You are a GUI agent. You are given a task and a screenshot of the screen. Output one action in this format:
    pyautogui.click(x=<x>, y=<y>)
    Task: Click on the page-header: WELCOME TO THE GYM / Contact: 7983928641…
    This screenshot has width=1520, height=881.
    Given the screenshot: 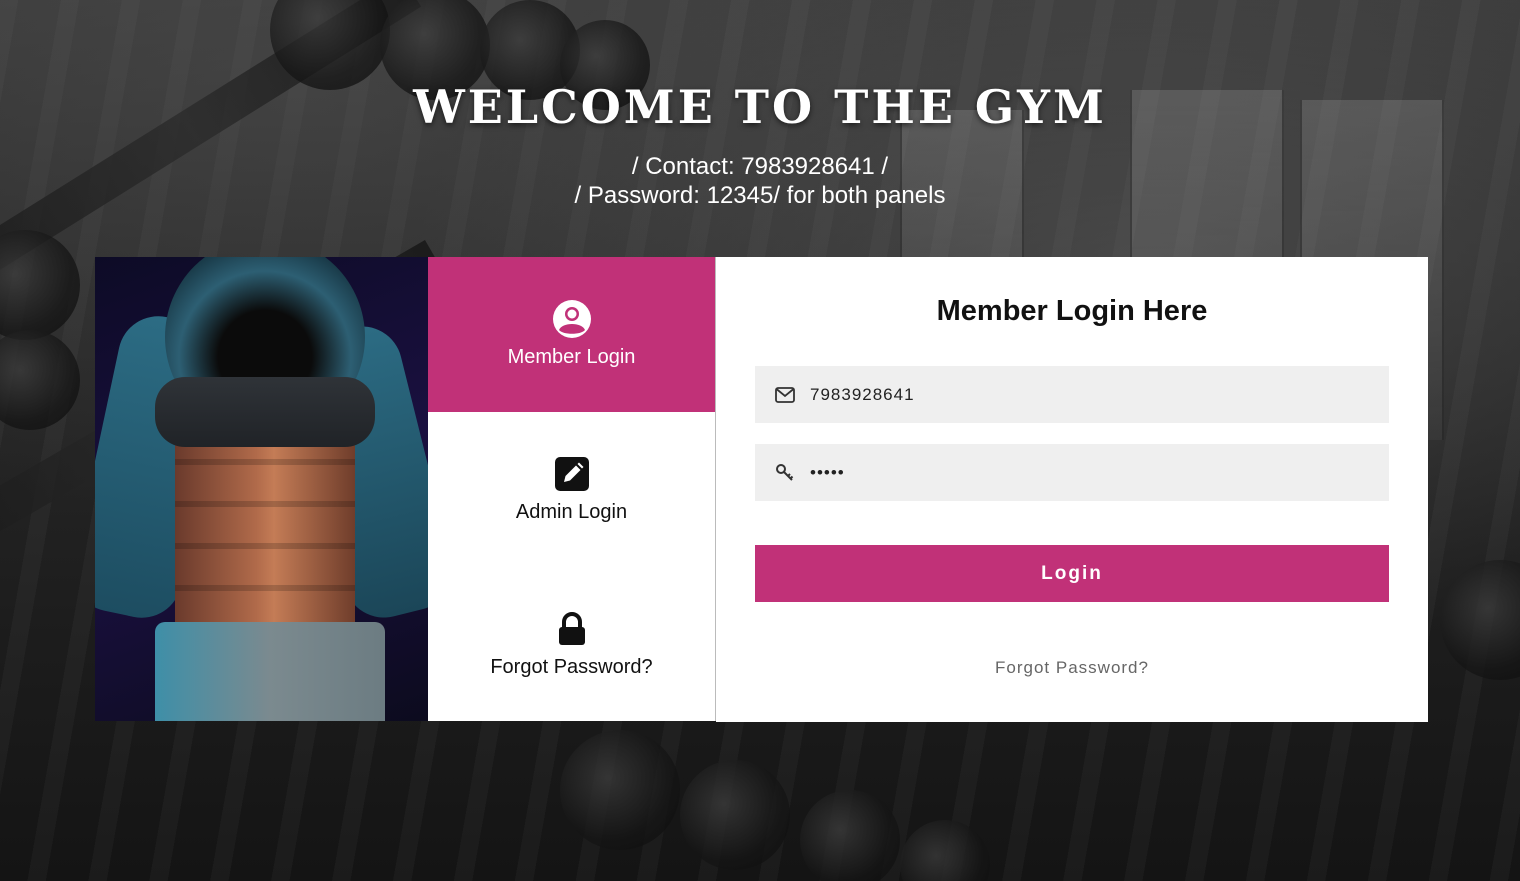 What is the action you would take?
    pyautogui.click(x=760, y=144)
    